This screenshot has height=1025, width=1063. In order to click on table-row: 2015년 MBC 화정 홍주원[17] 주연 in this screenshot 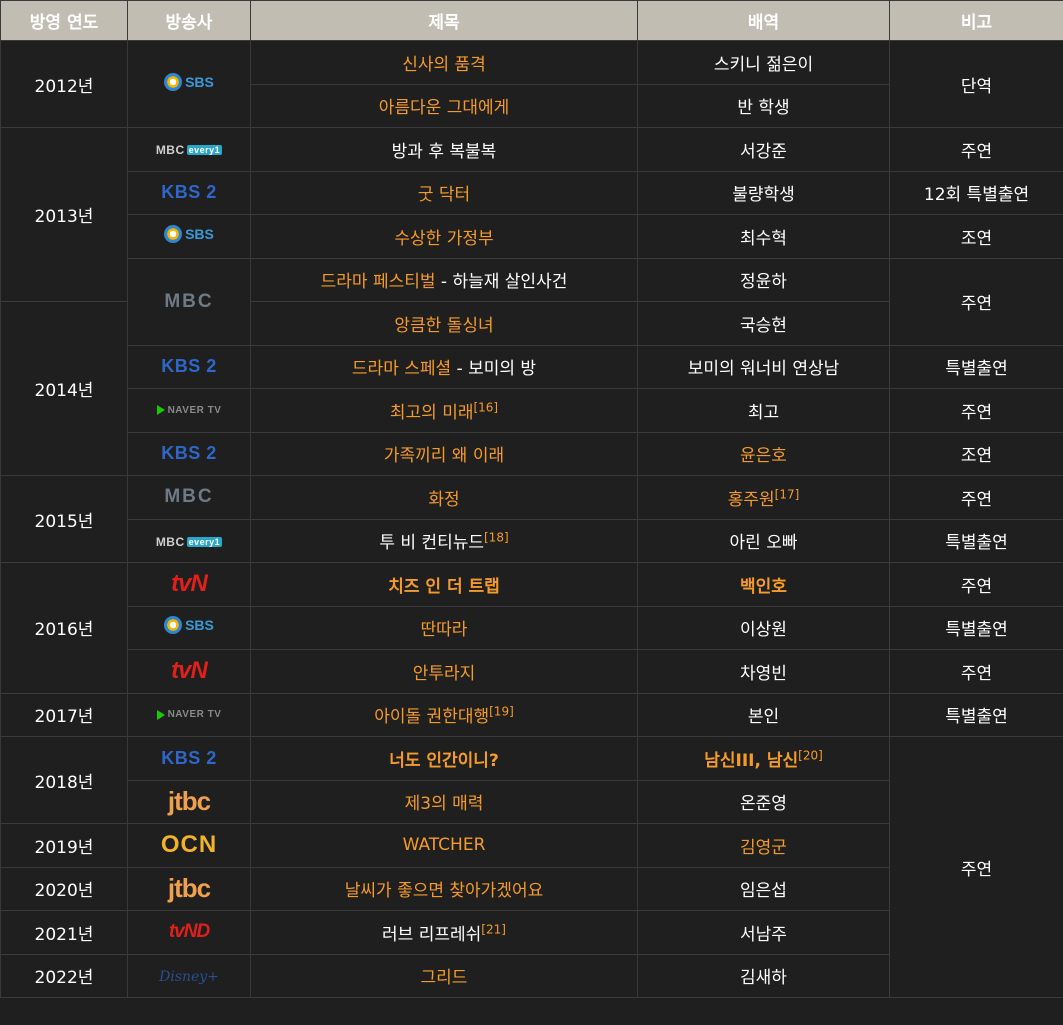, I will do `click(531, 519)`.